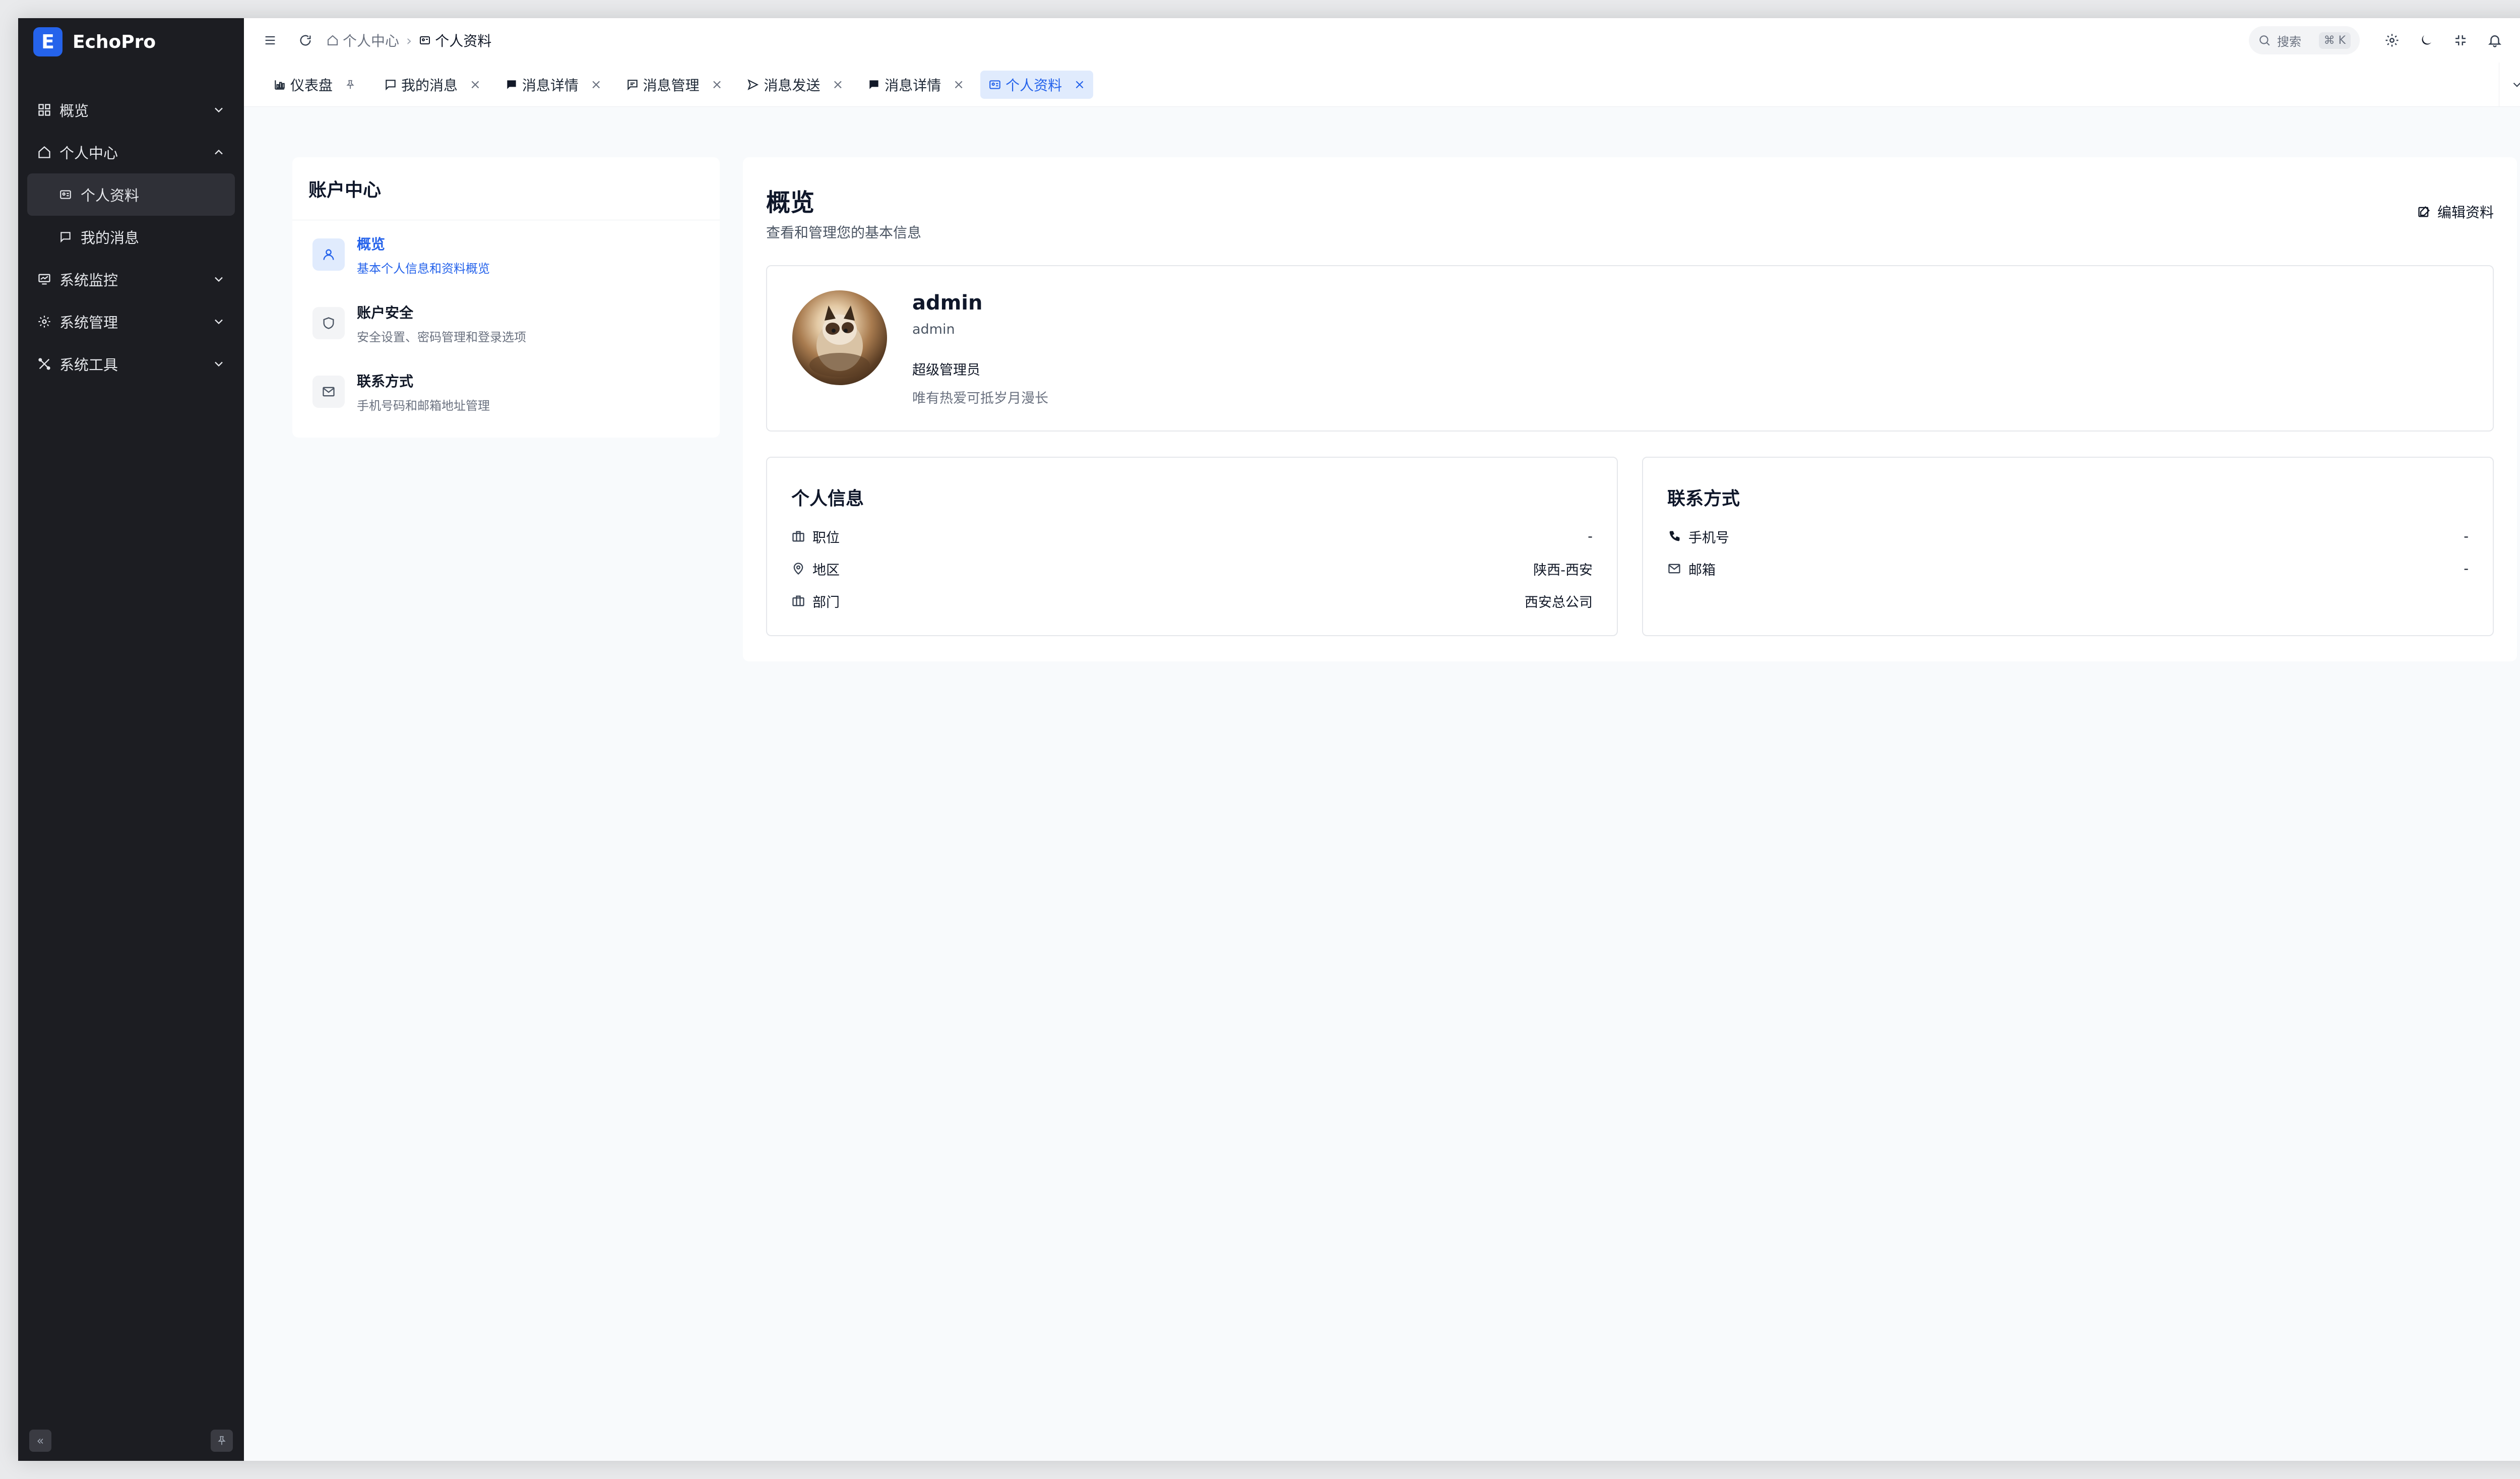 The image size is (2520, 1479). What do you see at coordinates (65, 237) in the screenshot?
I see `message-bubble-icon` at bounding box center [65, 237].